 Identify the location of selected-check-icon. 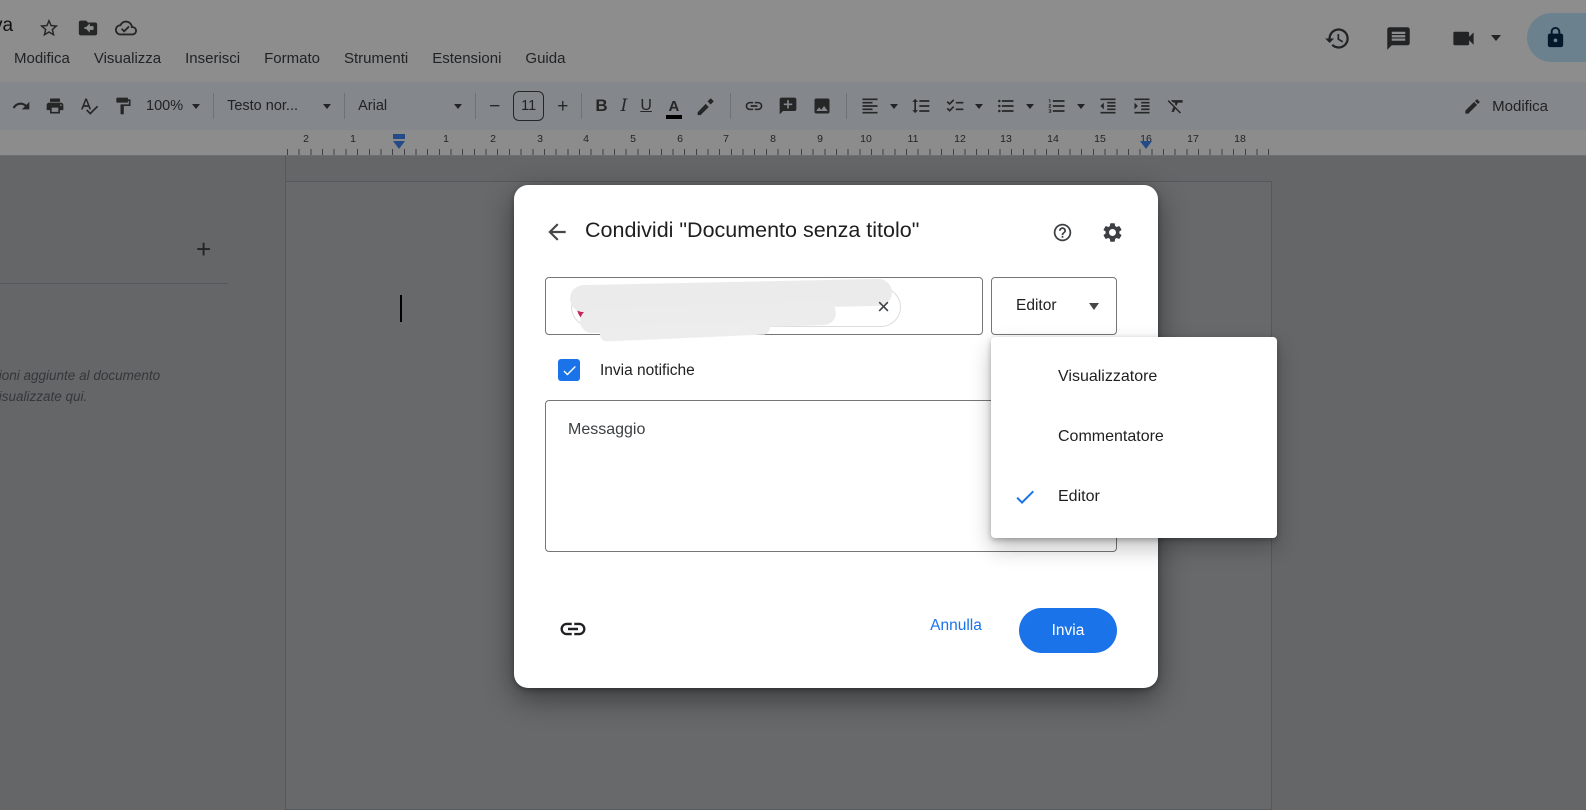
(1025, 497).